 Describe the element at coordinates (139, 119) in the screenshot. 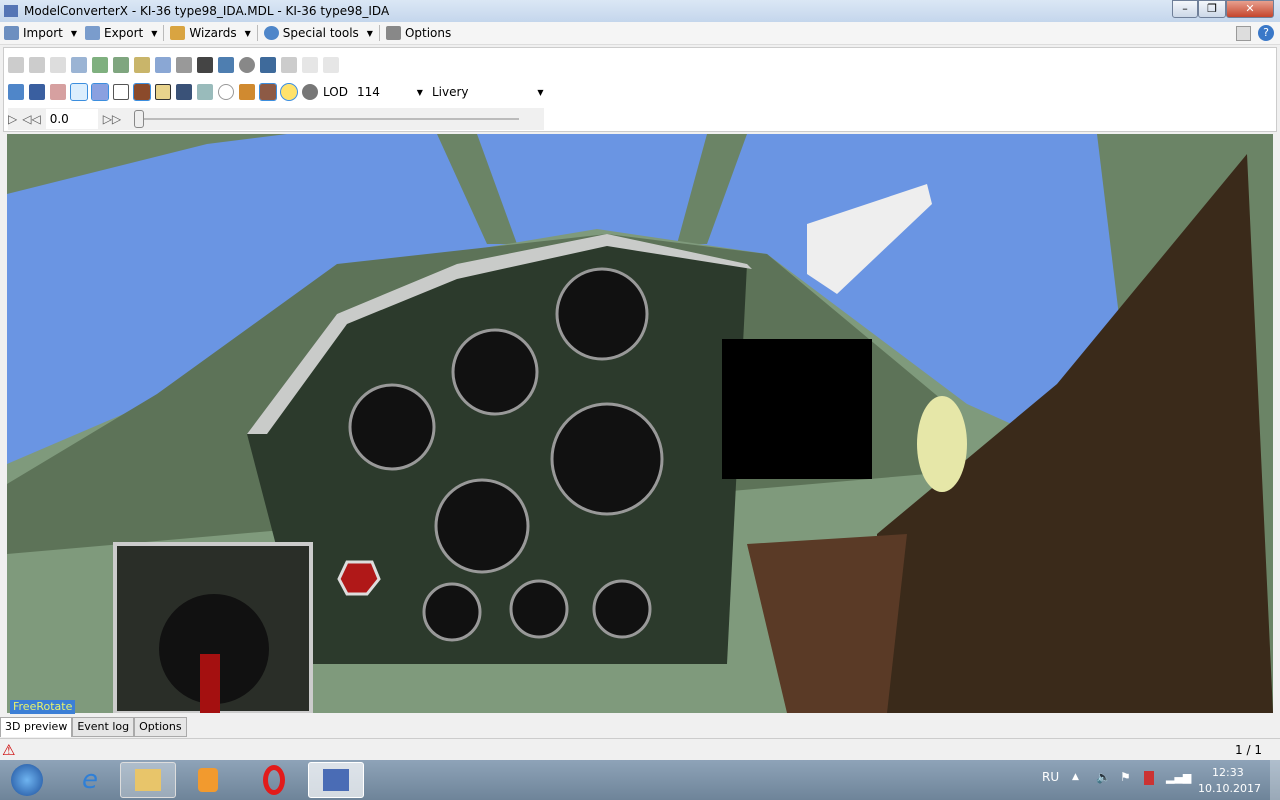

I see `slider-thumb` at that location.